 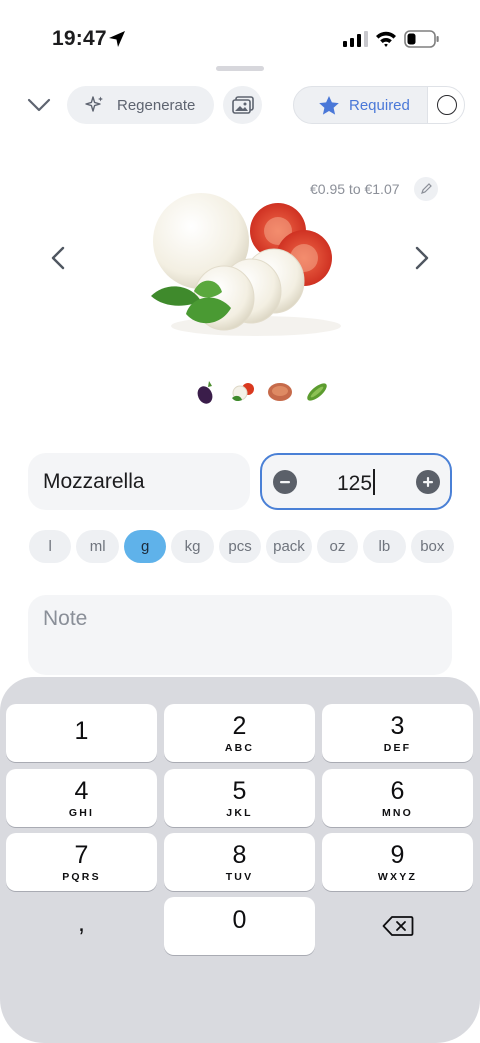 What do you see at coordinates (81, 877) in the screenshot?
I see `key-letters: PQRS` at bounding box center [81, 877].